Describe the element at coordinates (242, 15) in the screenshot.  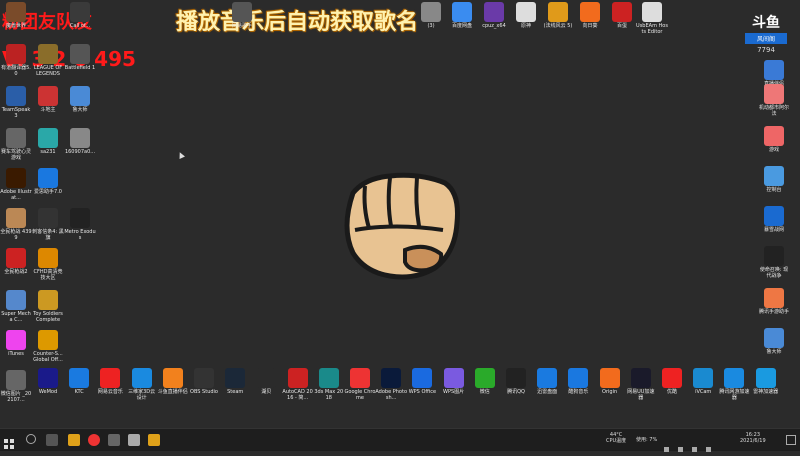
I see `desktop-icon-top: 网易歌手` at that location.